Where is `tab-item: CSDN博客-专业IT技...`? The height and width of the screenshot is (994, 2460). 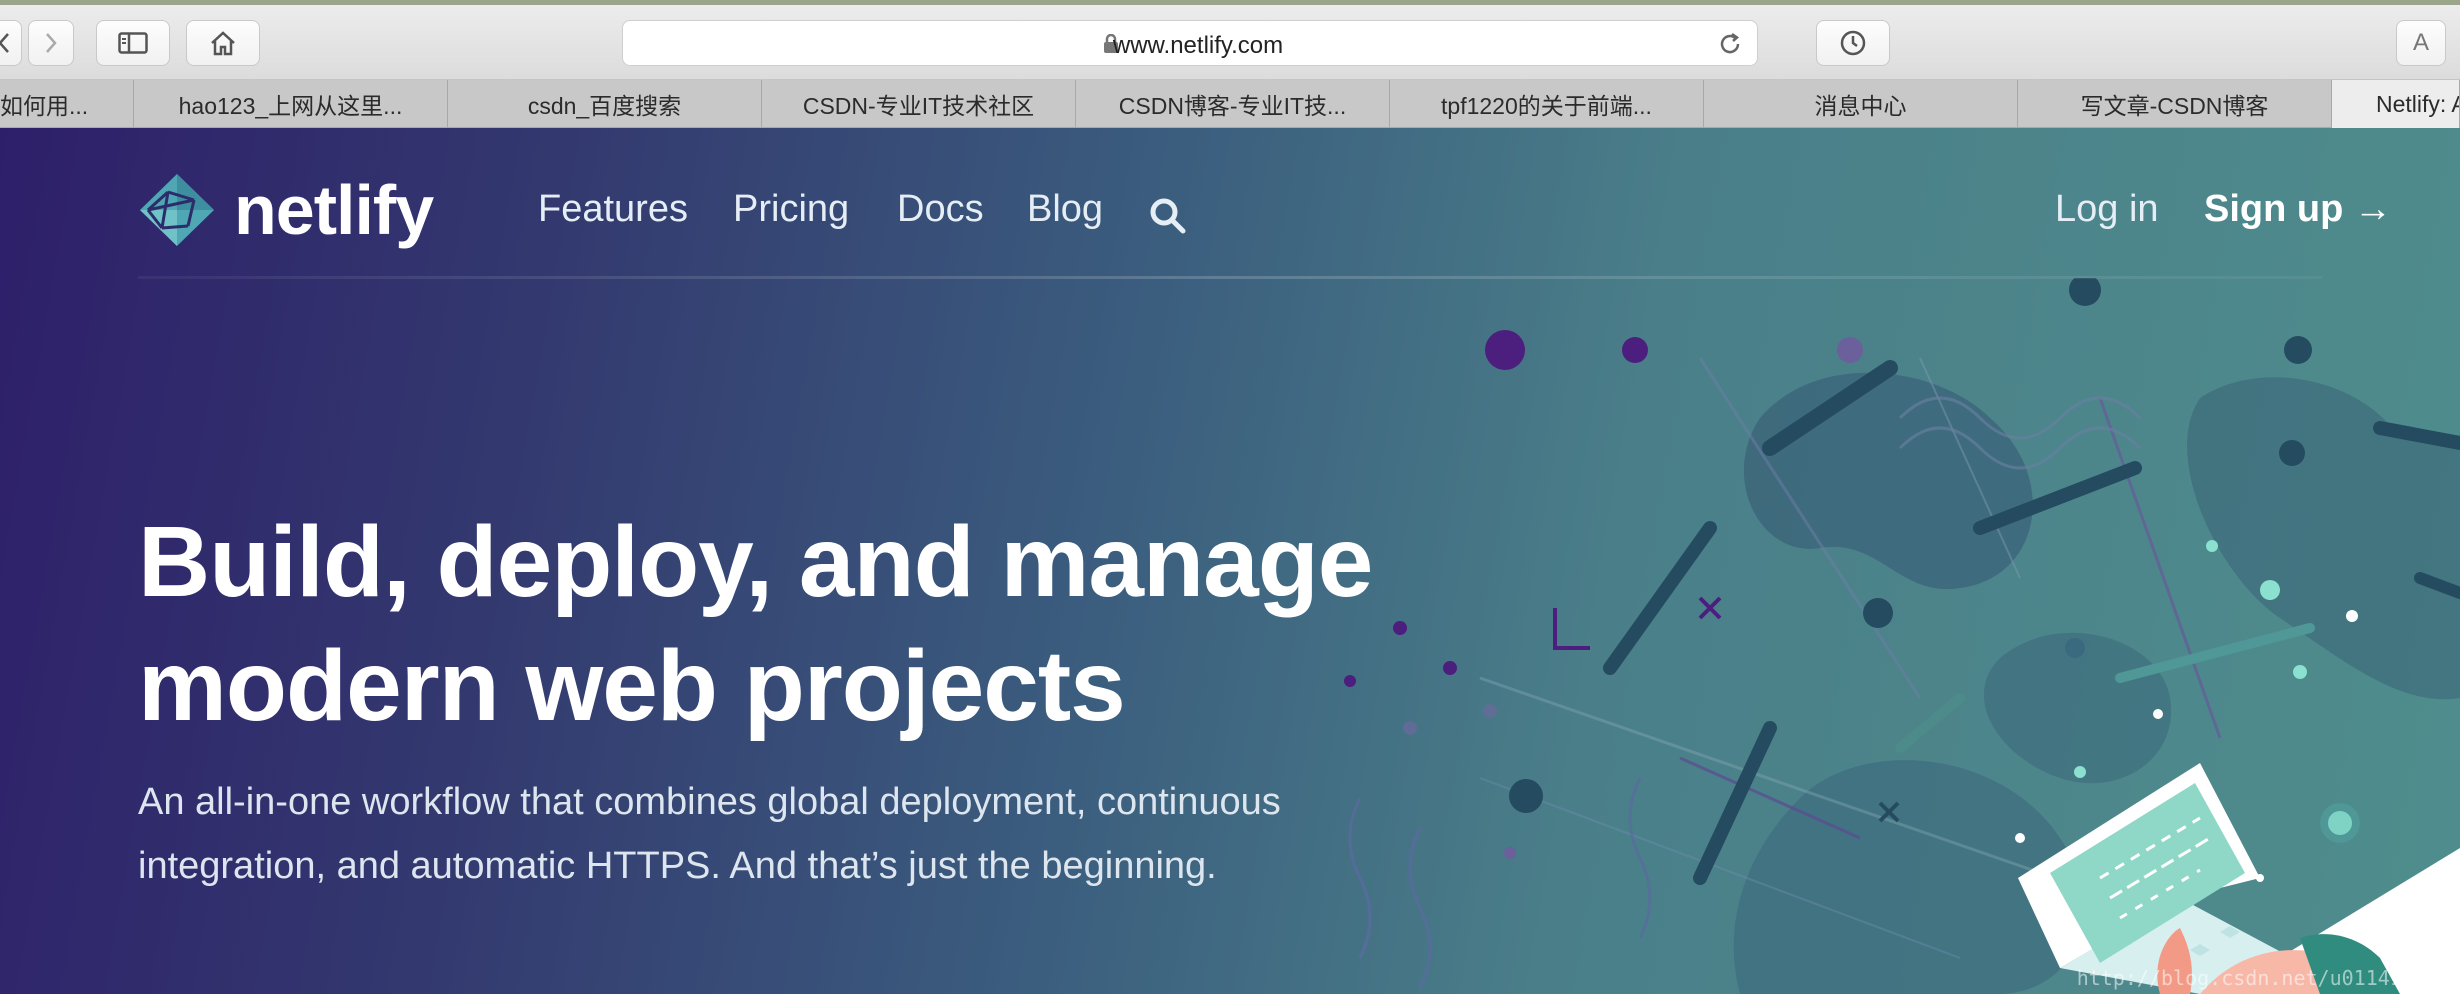
tab-item: CSDN博客-专业IT技... is located at coordinates (1233, 104).